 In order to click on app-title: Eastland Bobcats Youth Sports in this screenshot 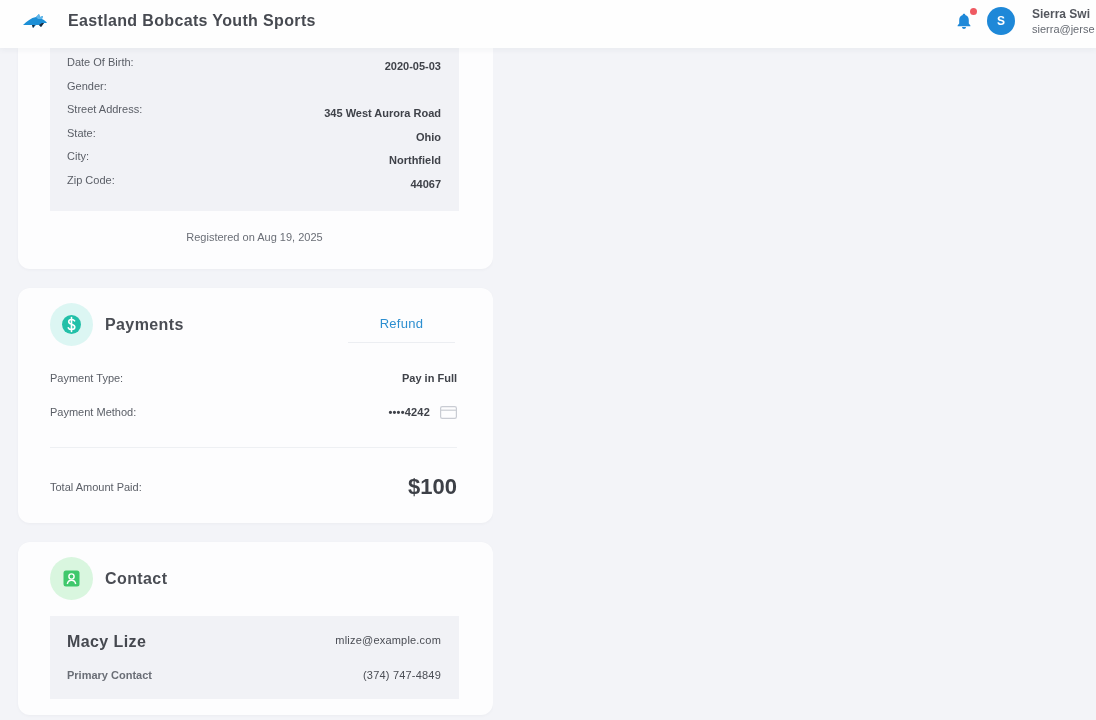, I will do `click(192, 21)`.